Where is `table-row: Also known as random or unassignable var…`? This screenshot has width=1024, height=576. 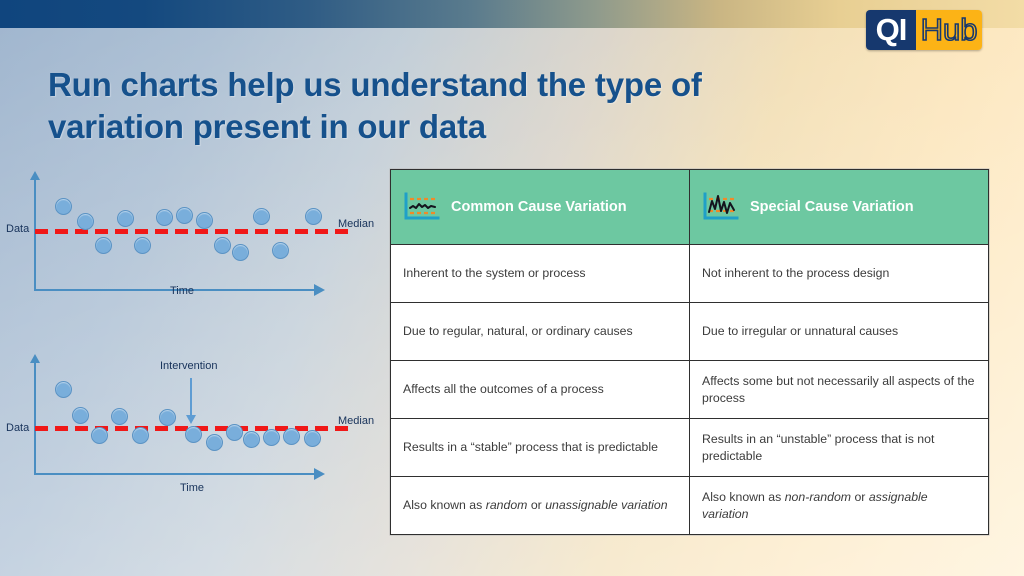 table-row: Also known as random or unassignable var… is located at coordinates (689, 505).